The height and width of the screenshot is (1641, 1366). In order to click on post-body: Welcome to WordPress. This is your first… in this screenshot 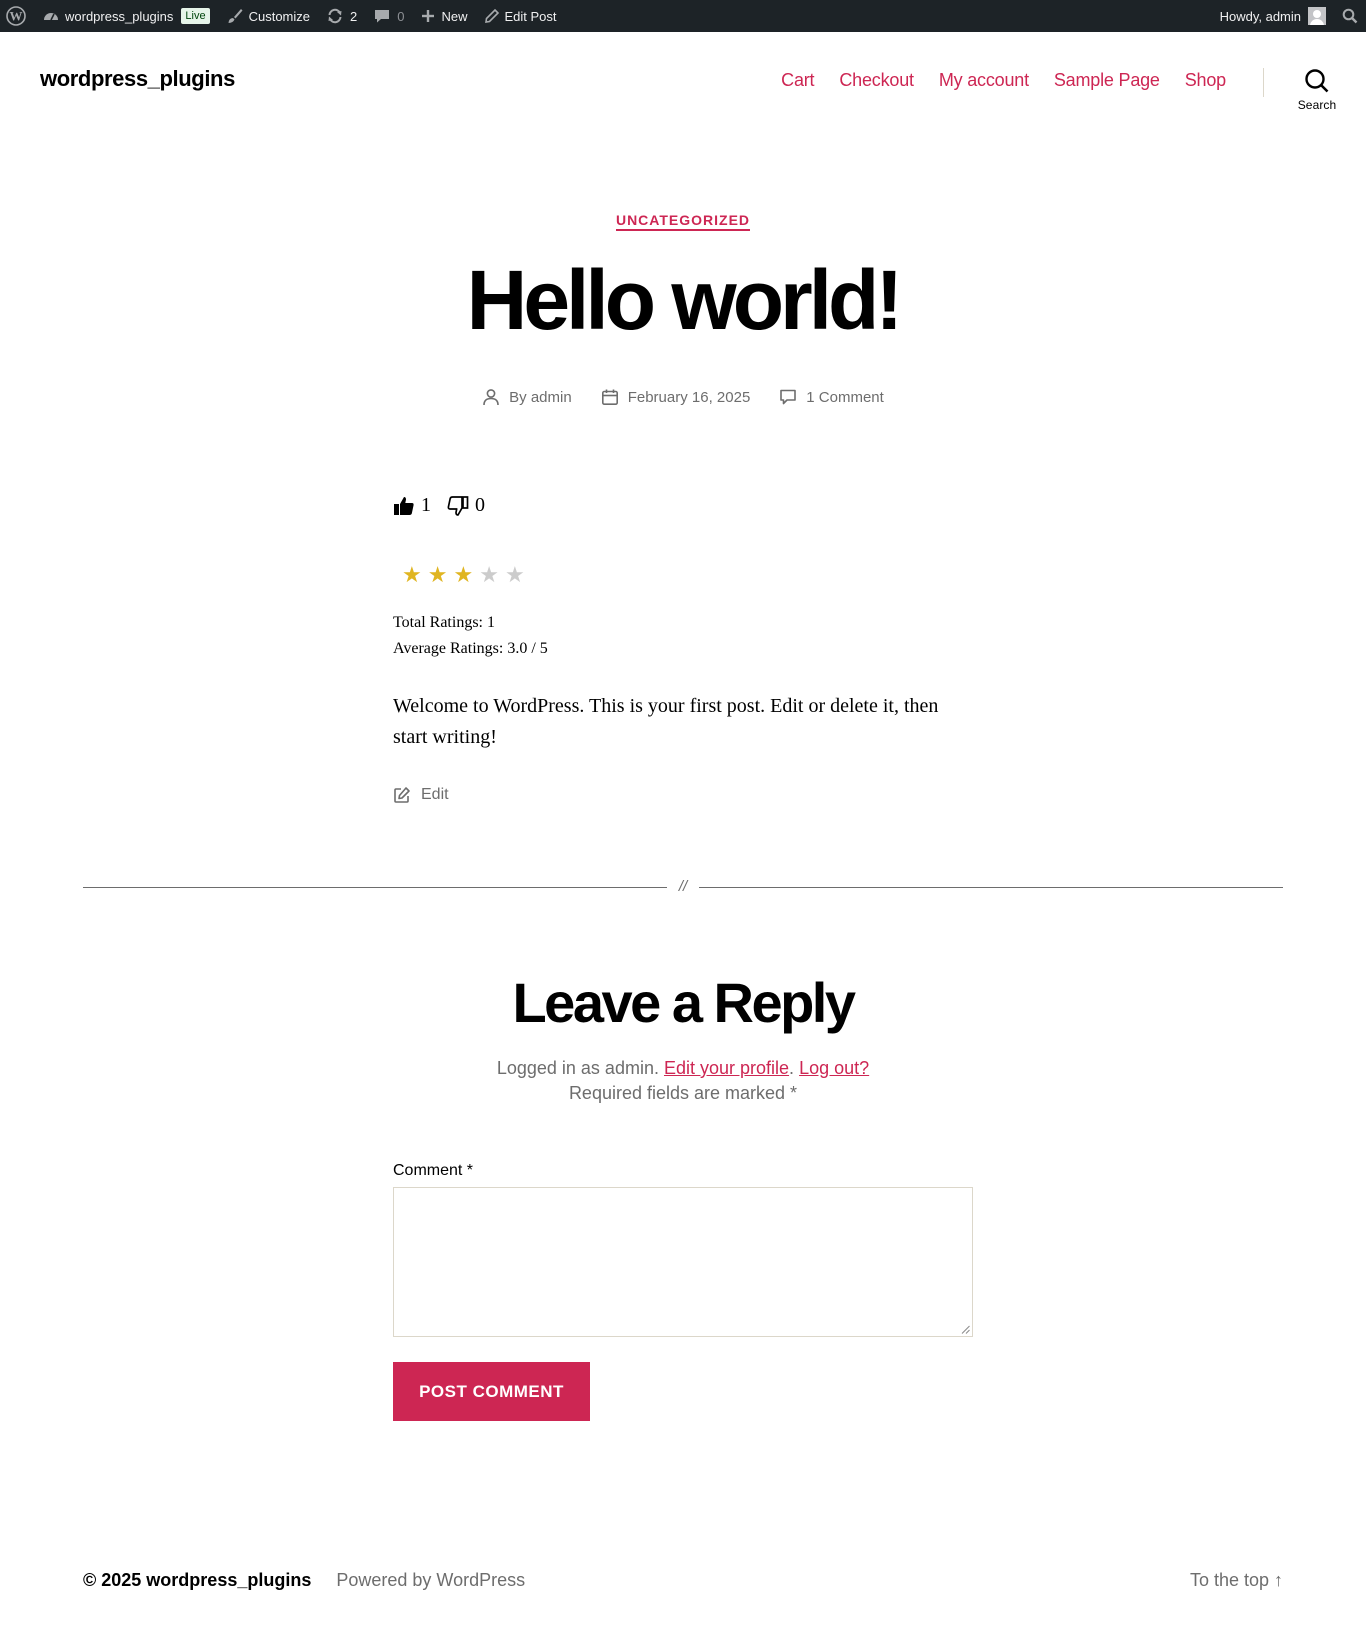, I will do `click(666, 721)`.